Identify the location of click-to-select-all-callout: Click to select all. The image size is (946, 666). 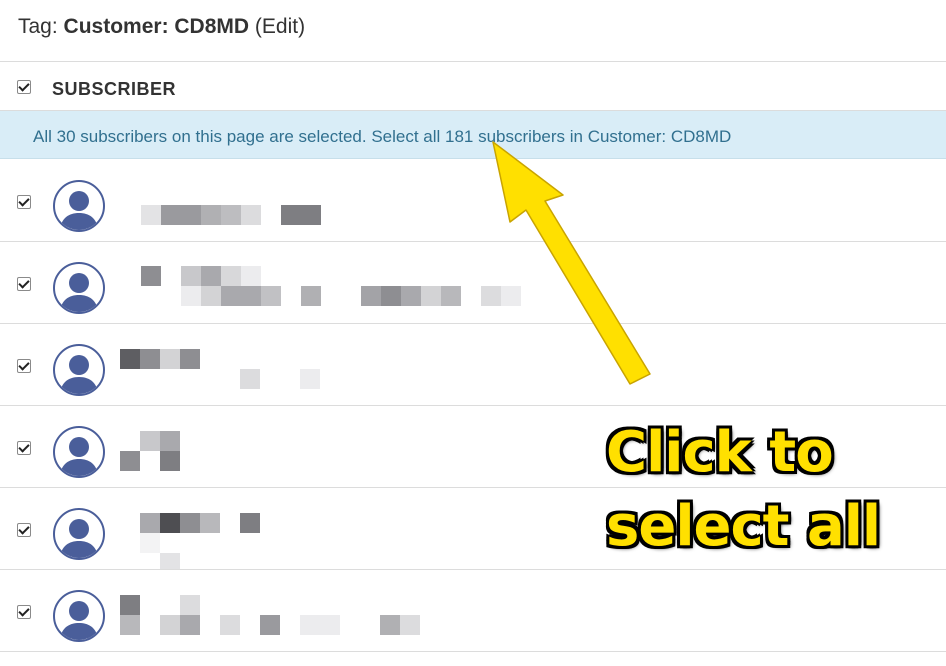
(766, 490).